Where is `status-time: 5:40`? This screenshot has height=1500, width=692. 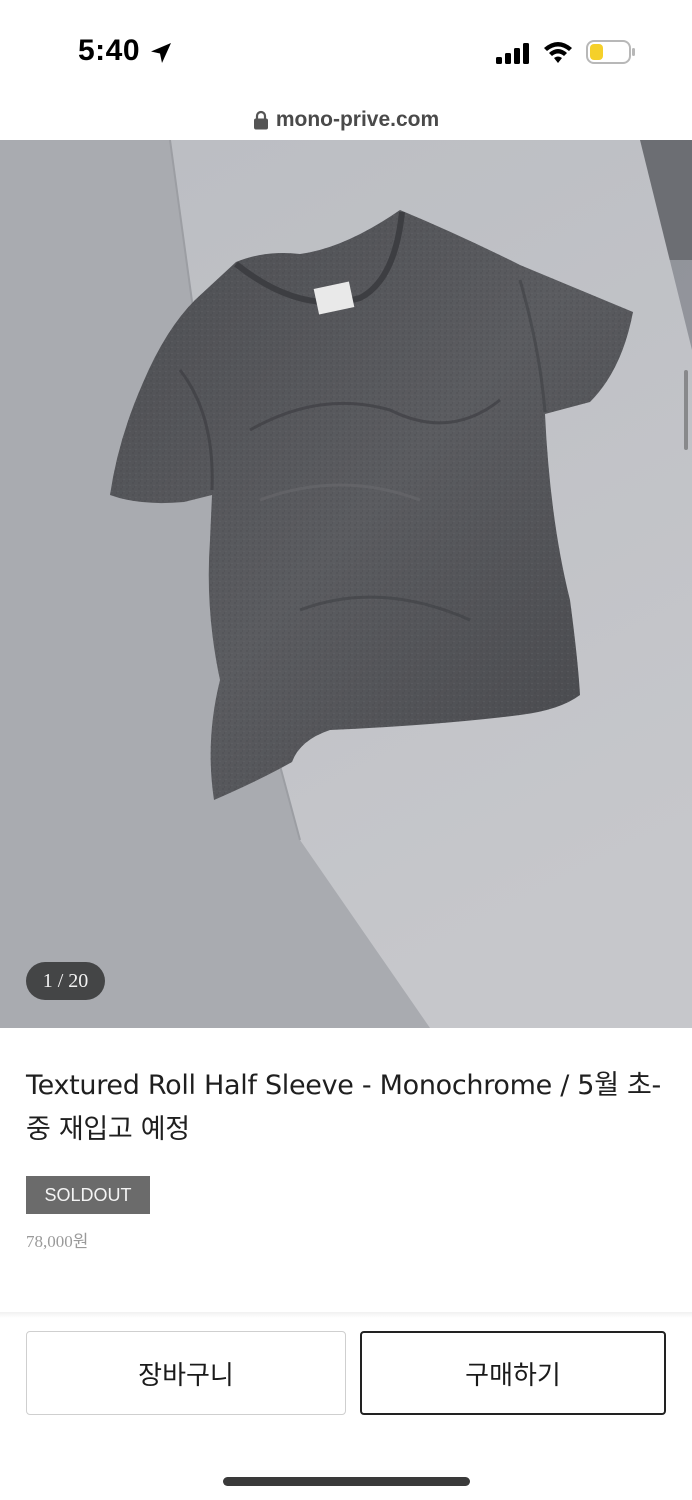
status-time: 5:40 is located at coordinates (109, 50).